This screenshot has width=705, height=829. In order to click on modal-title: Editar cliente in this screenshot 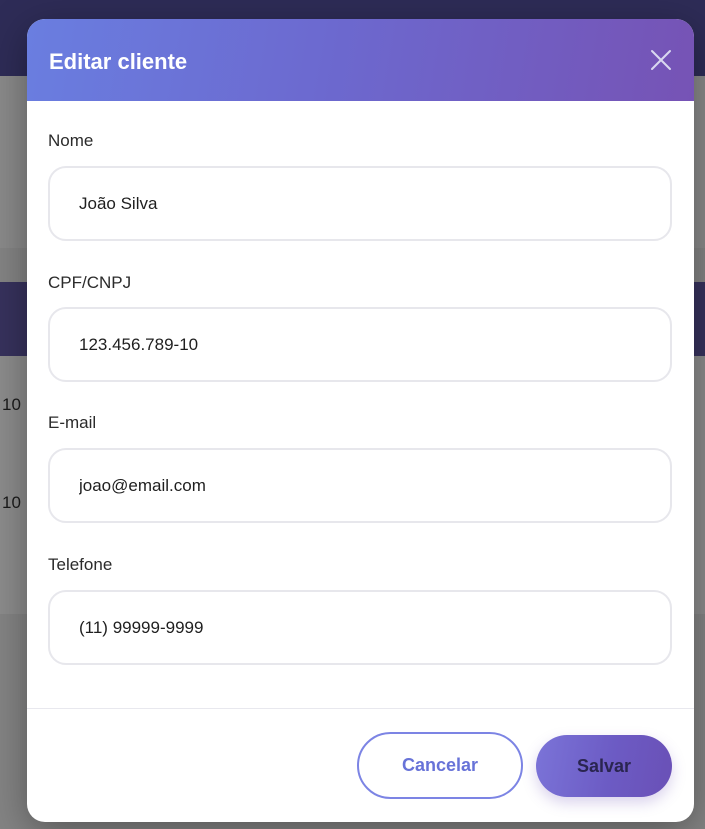, I will do `click(118, 61)`.